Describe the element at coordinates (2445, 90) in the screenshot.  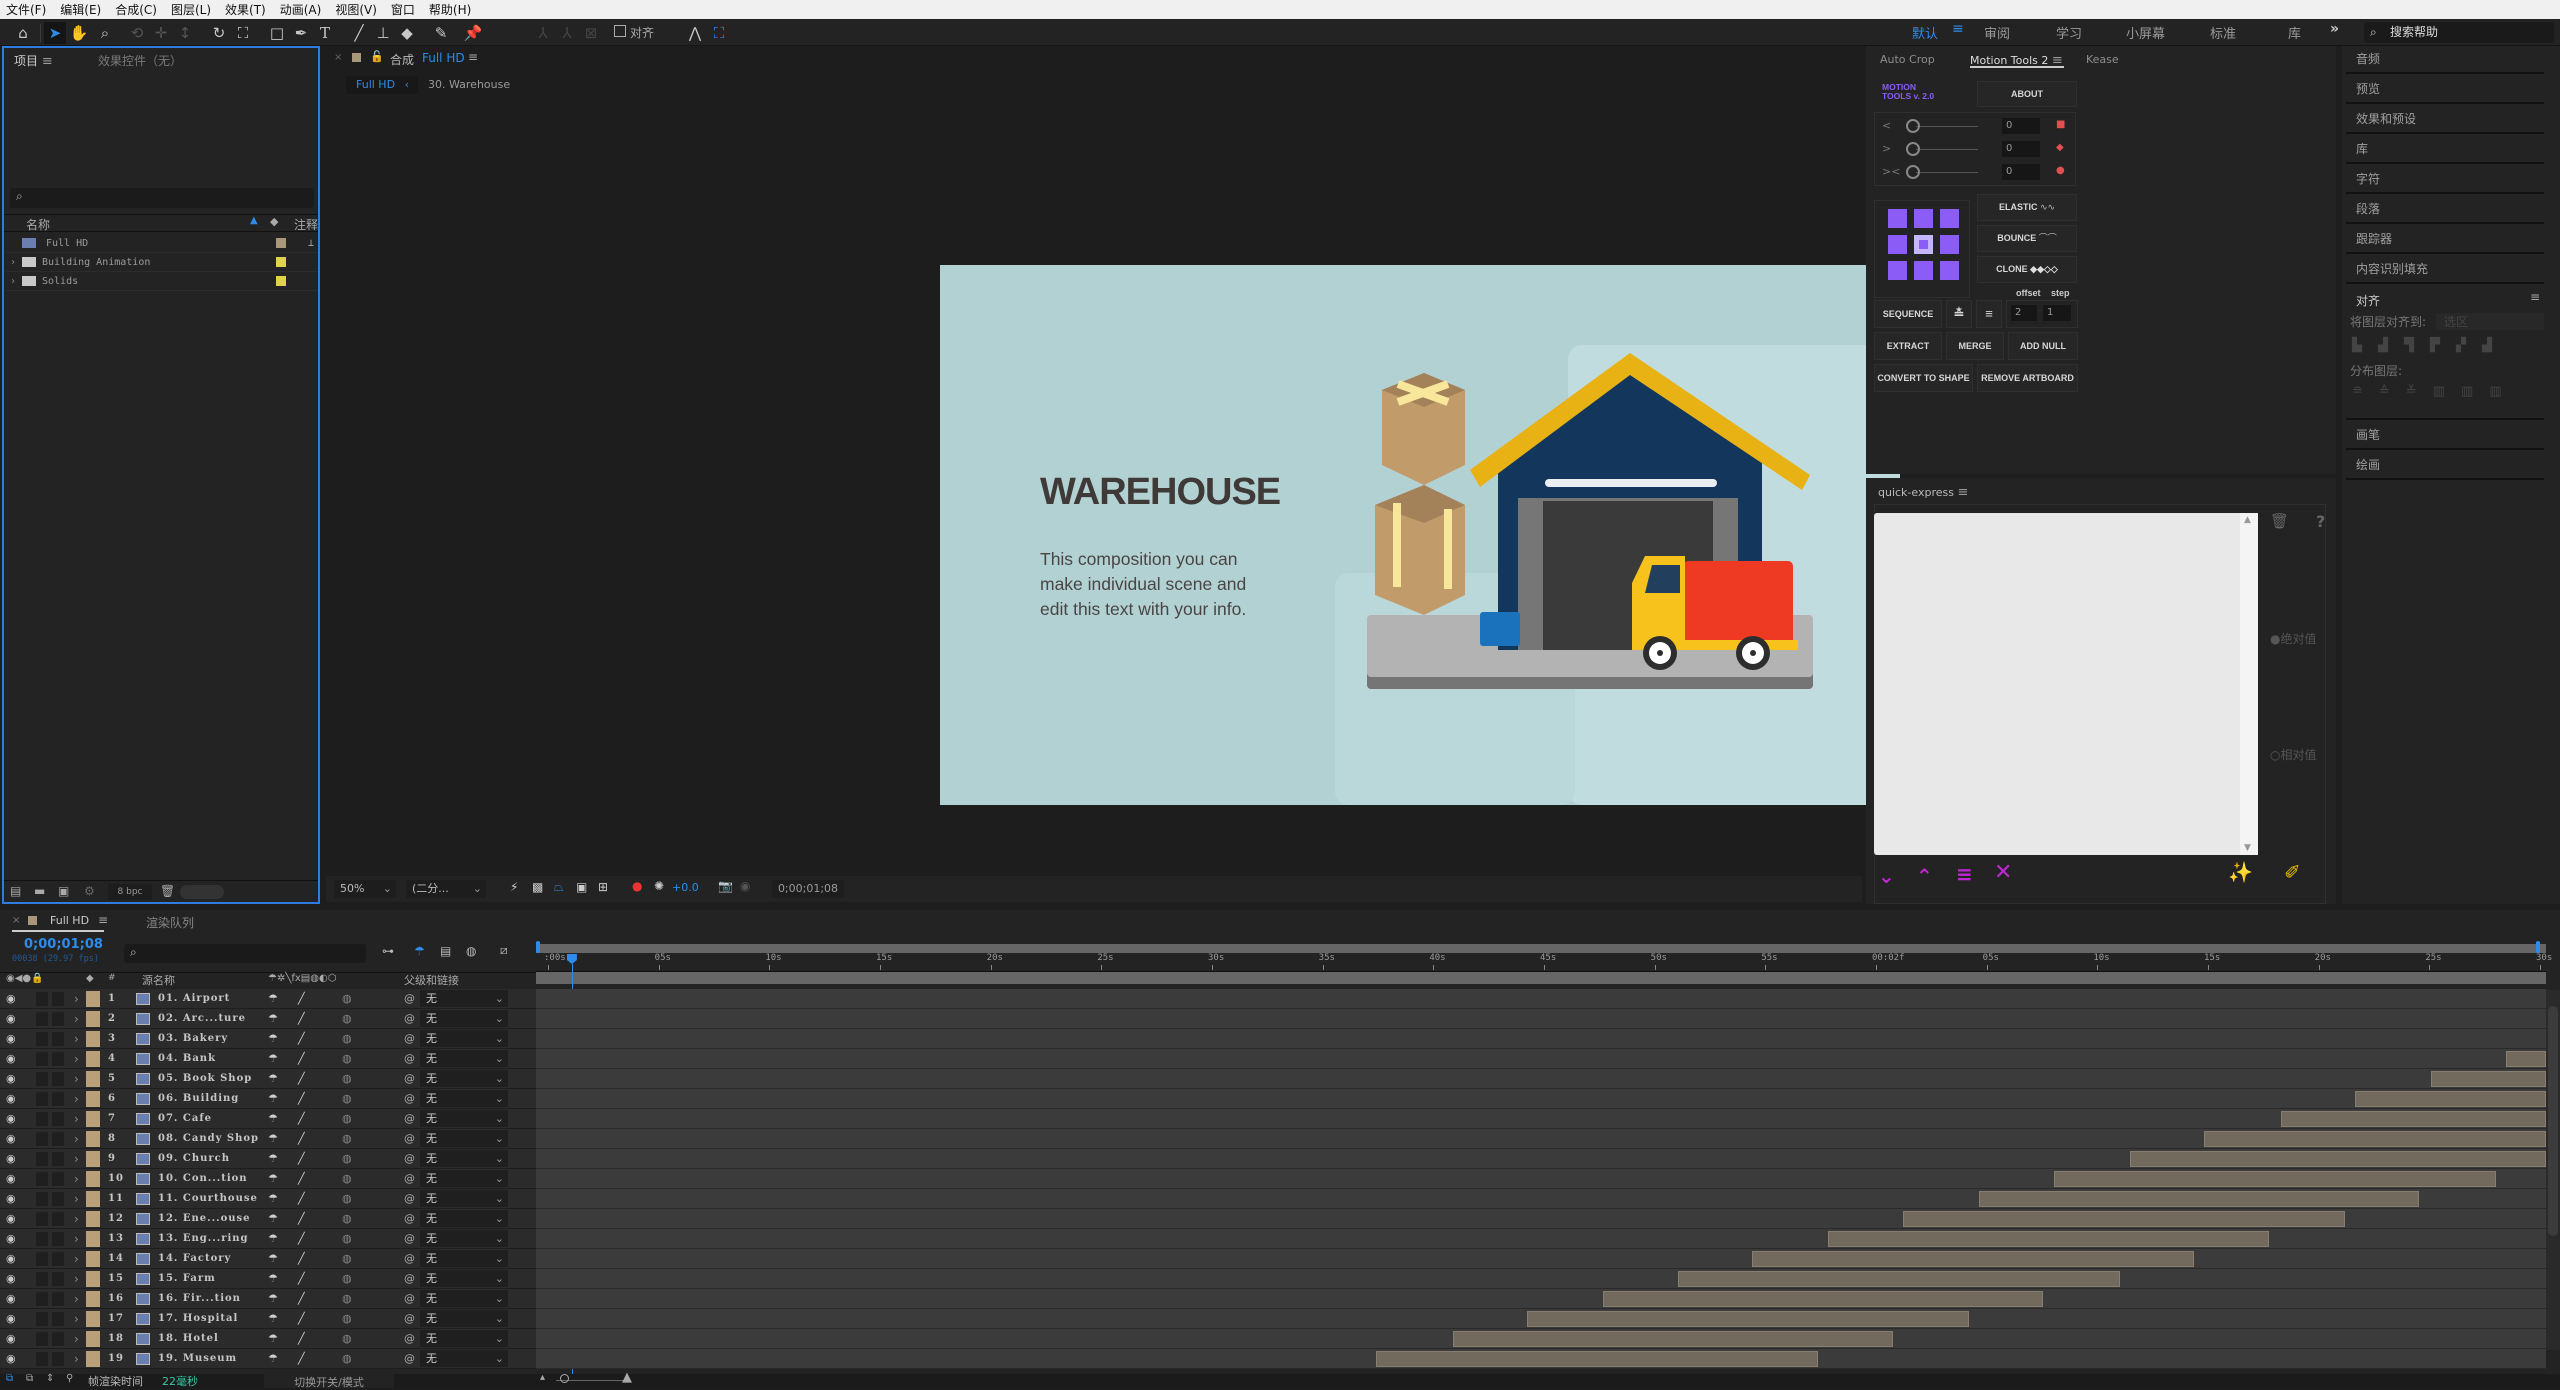
I see `panel-tab: 预览` at that location.